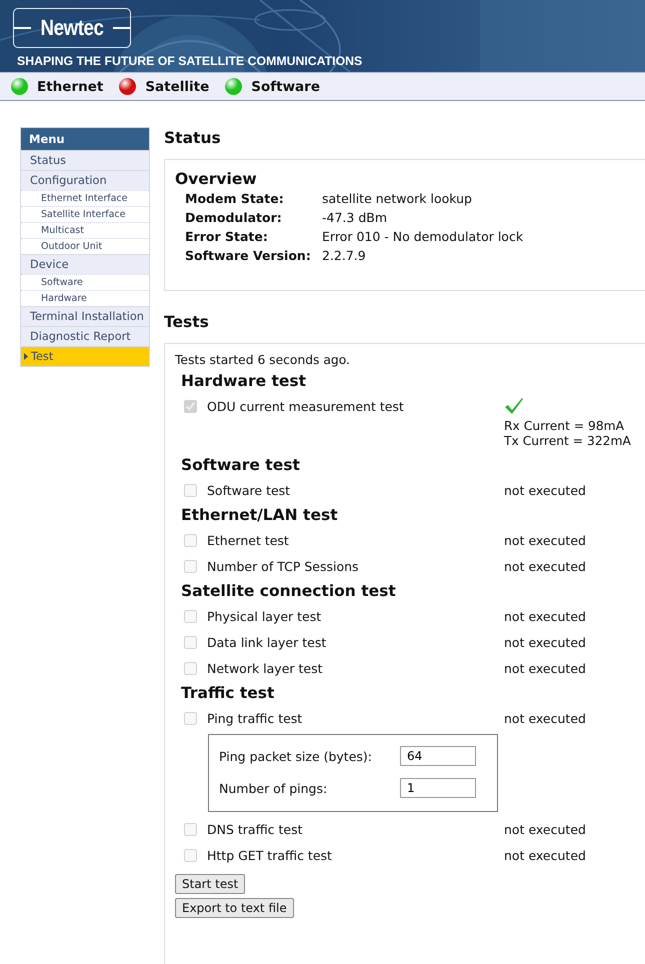 This screenshot has height=964, width=645. What do you see at coordinates (85, 139) in the screenshot?
I see `menu-title: Menu` at bounding box center [85, 139].